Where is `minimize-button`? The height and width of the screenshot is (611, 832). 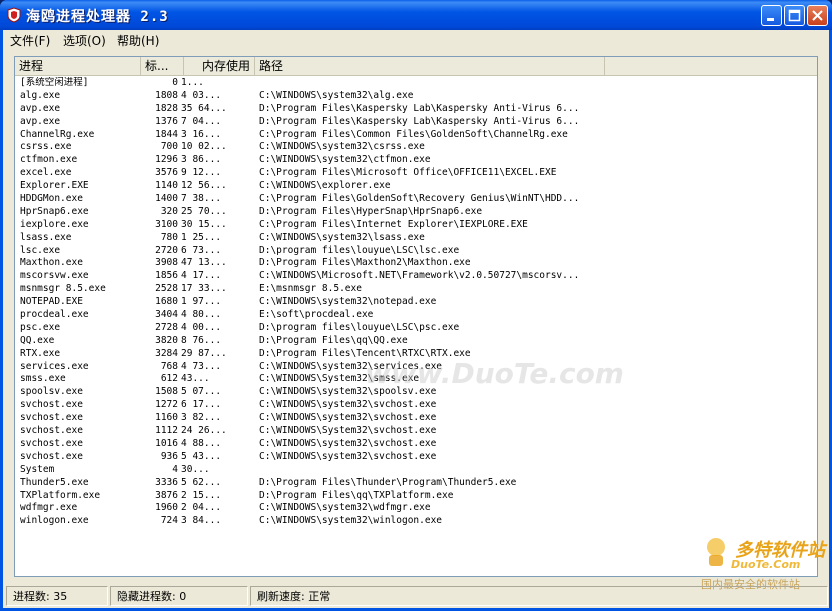 minimize-button is located at coordinates (771, 15).